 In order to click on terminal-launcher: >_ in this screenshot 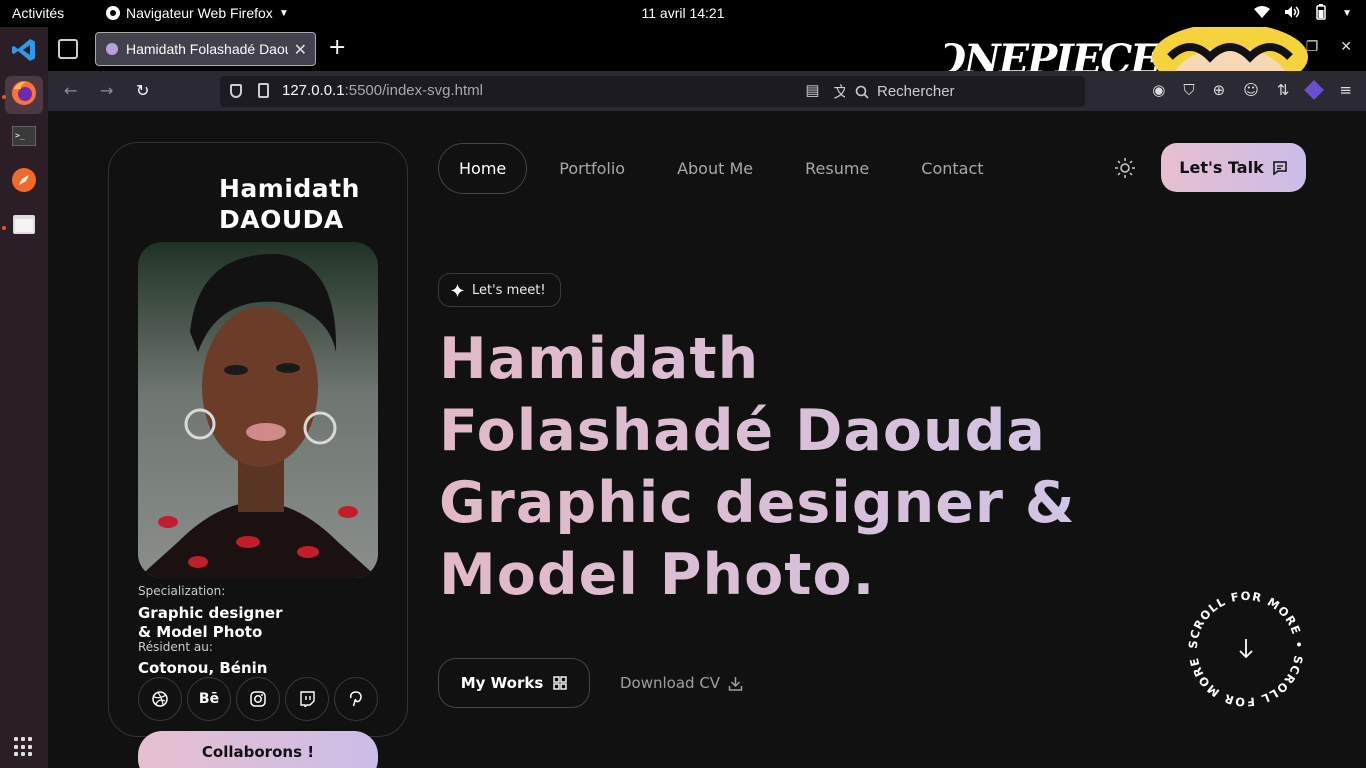, I will do `click(24, 138)`.